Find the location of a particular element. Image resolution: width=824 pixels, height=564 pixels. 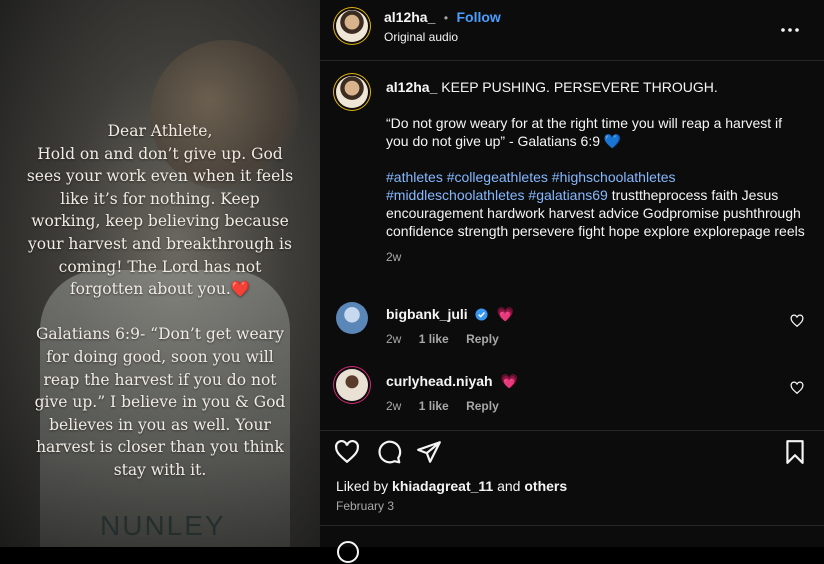

caption-line1: KEEP PUSHING. PERSEVERE THROUGH. is located at coordinates (579, 87).